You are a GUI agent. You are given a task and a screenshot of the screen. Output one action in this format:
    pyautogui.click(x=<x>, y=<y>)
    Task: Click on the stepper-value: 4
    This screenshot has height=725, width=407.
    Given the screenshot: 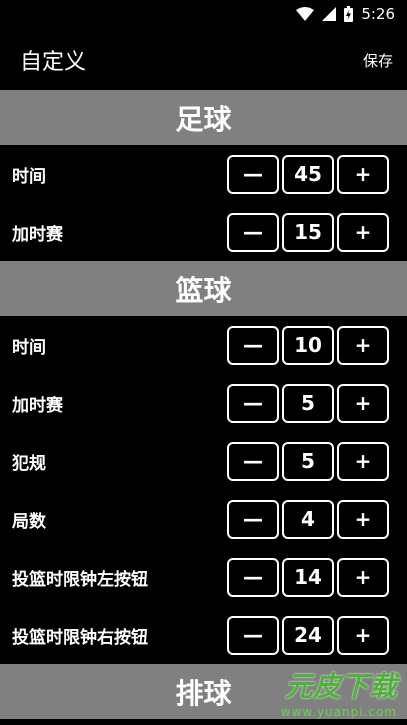 What is the action you would take?
    pyautogui.click(x=308, y=519)
    